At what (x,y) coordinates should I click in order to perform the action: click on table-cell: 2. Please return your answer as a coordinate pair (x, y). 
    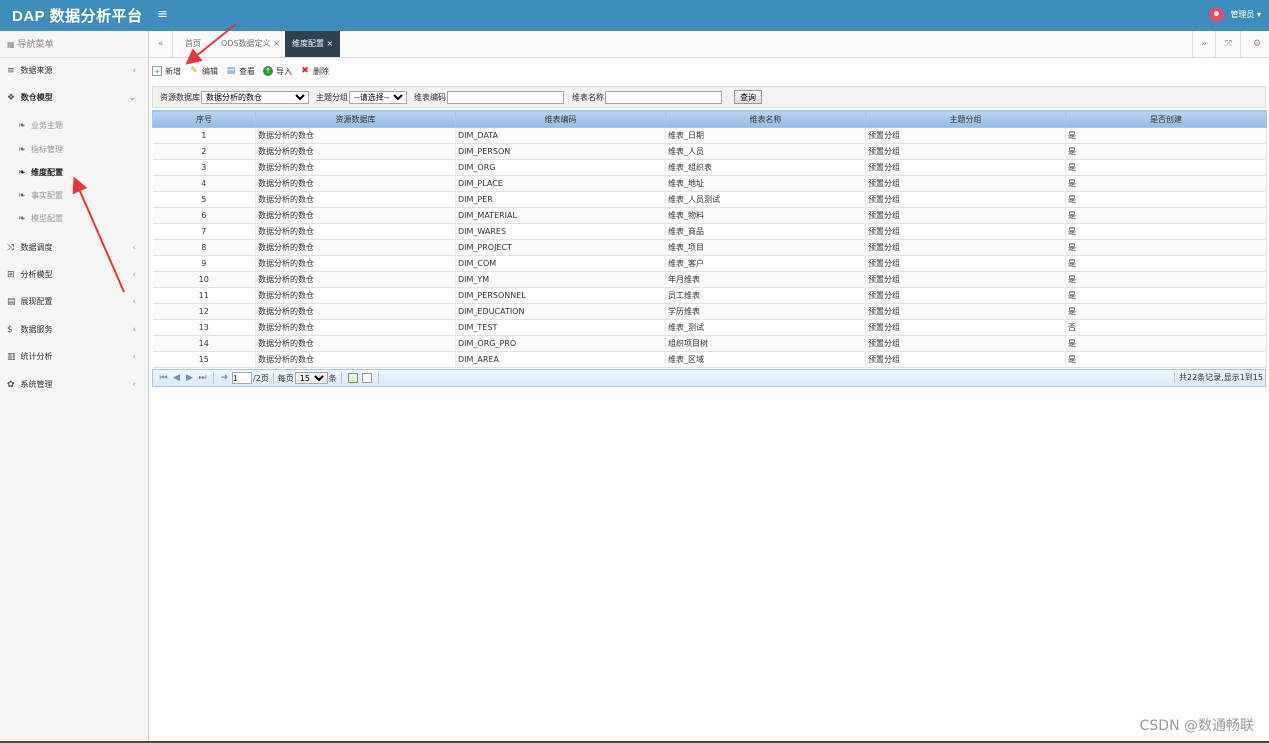
    Looking at the image, I should click on (204, 151).